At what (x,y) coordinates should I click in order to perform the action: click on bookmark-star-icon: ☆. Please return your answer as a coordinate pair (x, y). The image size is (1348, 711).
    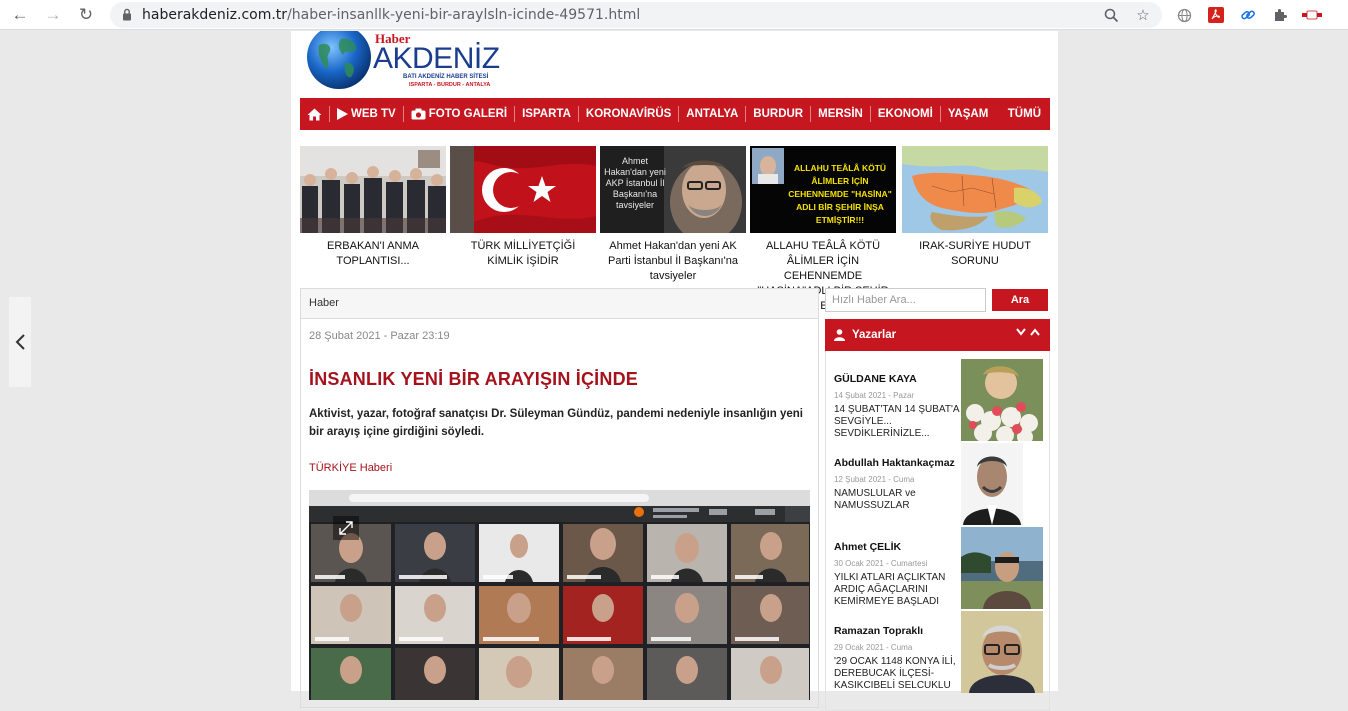
    Looking at the image, I should click on (1143, 15).